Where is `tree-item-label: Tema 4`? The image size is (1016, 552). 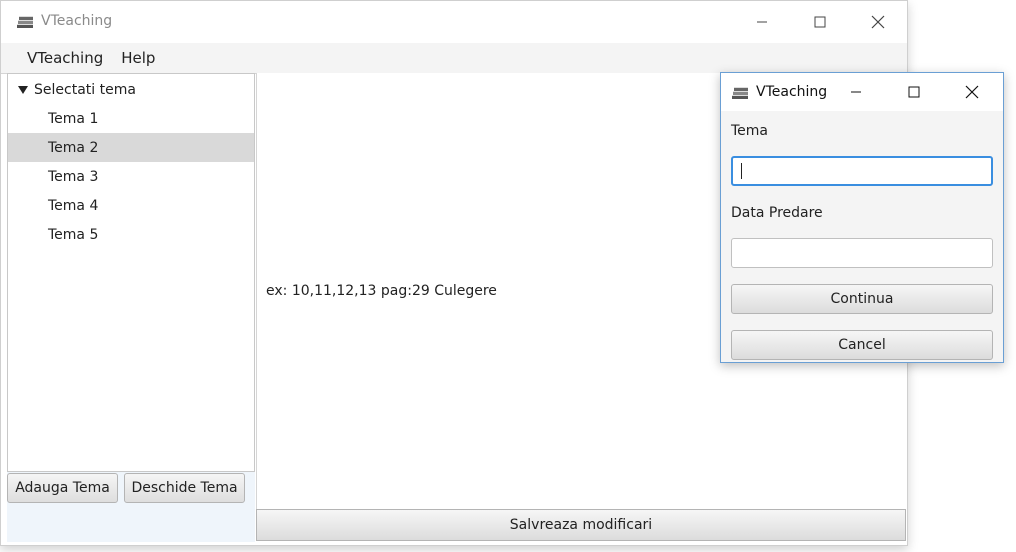
tree-item-label: Tema 4 is located at coordinates (73, 205).